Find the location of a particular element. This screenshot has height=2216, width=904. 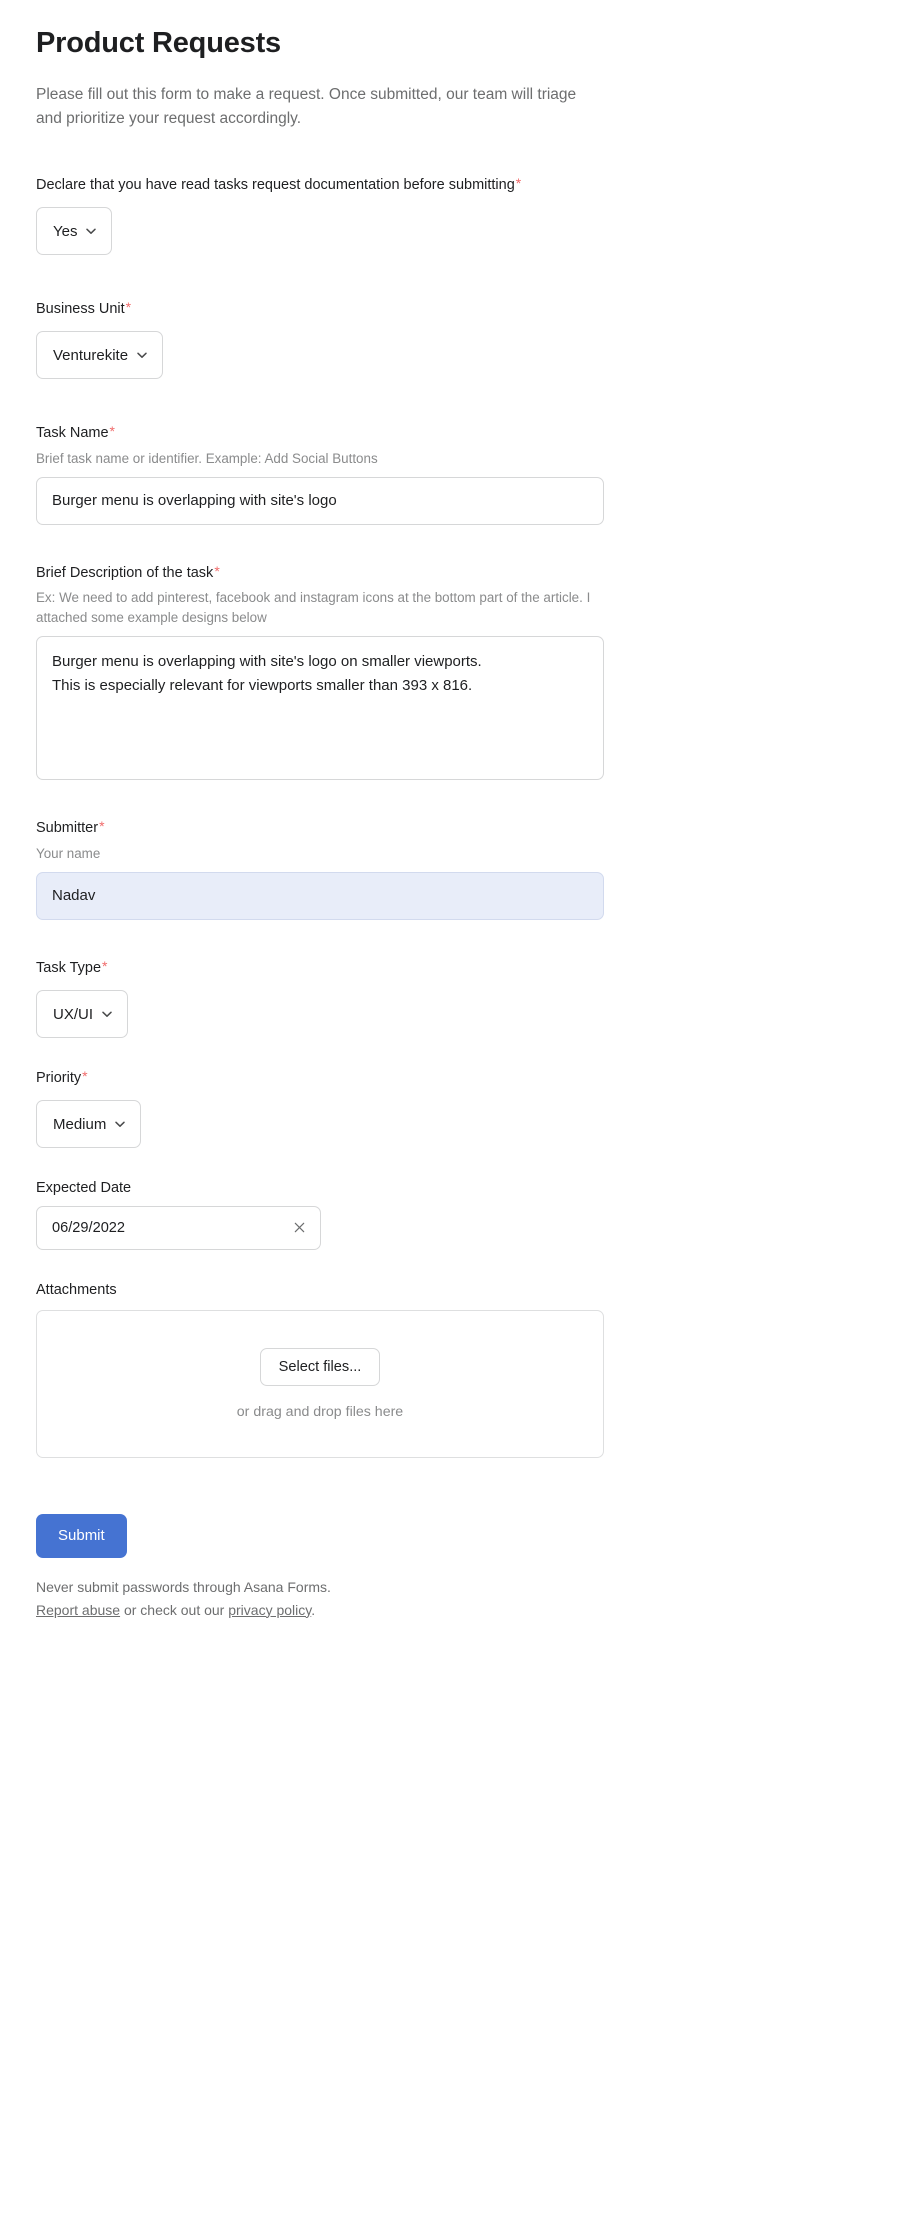

expected-date-input: 06/29/2022 is located at coordinates (178, 1227).